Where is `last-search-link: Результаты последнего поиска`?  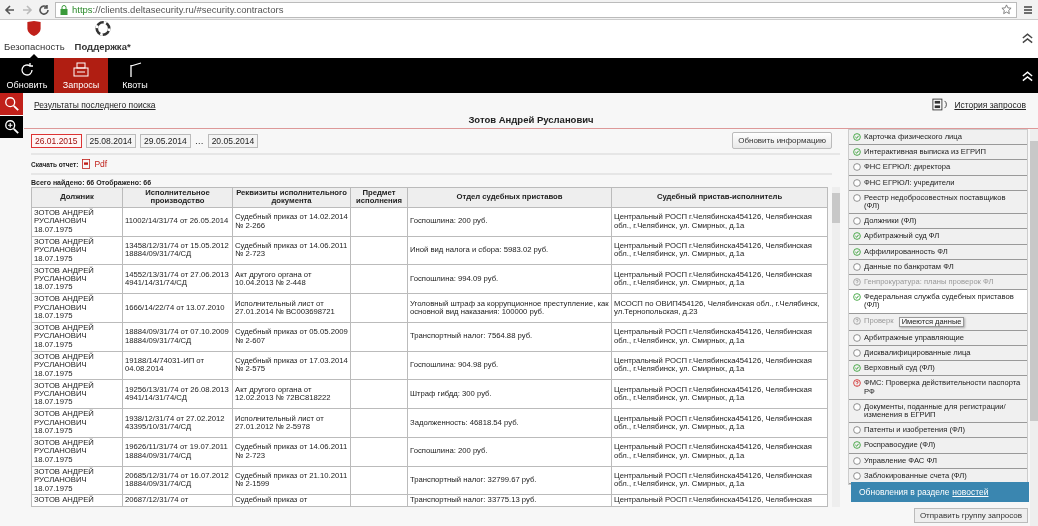 last-search-link: Результаты последнего поиска is located at coordinates (95, 104).